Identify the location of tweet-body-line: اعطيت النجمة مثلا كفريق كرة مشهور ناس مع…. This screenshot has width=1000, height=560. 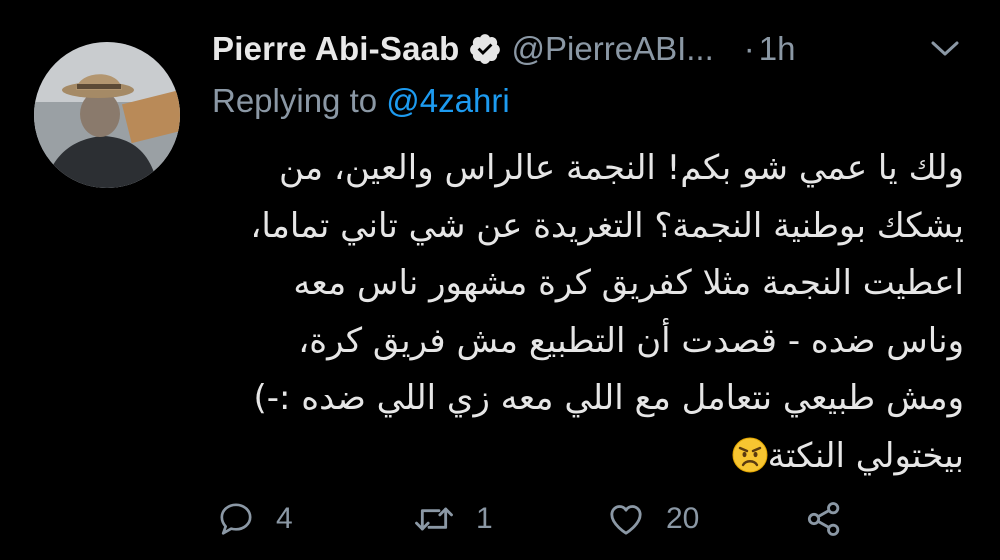
(628, 283).